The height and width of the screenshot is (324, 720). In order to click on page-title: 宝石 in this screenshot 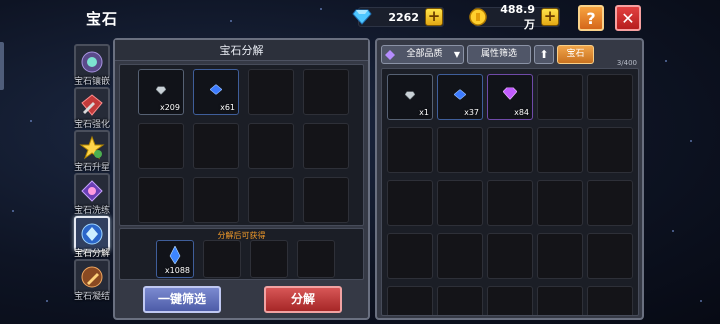, I will do `click(102, 19)`.